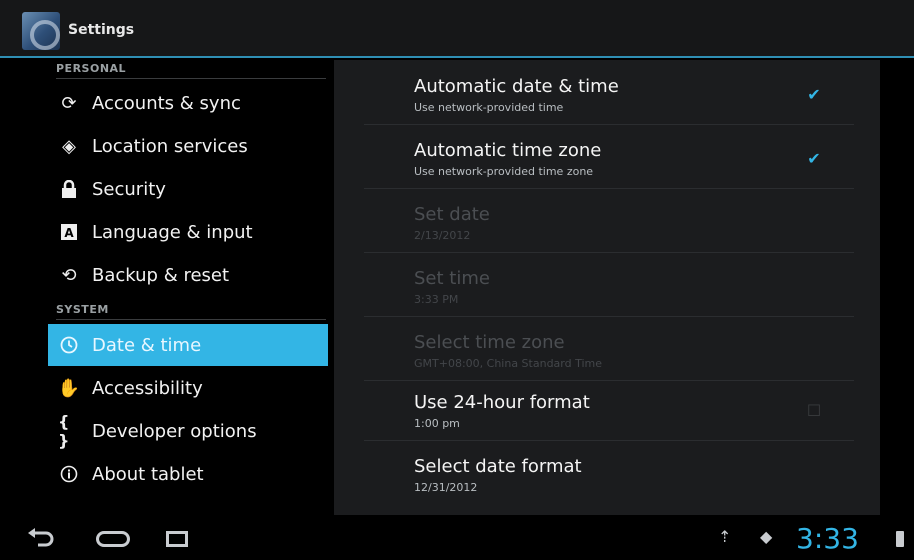  What do you see at coordinates (188, 431) in the screenshot?
I see `sidebar-item-developer-options: { } Developer options` at bounding box center [188, 431].